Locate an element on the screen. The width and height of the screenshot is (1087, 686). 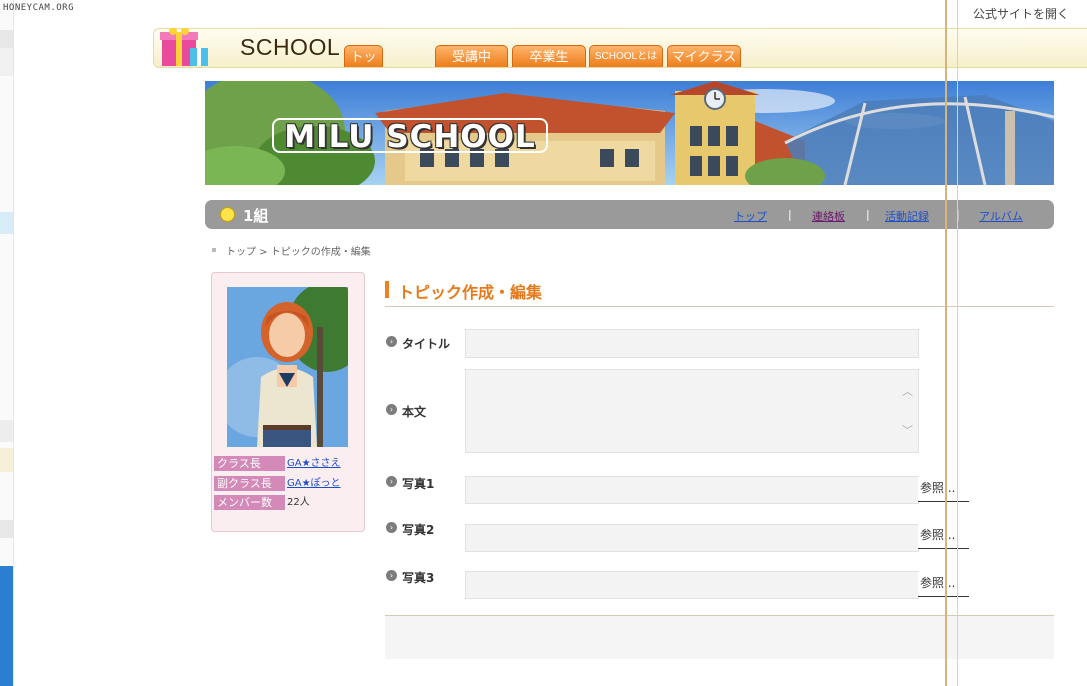
breadcrumb: トップ > トピックの作成・編集 is located at coordinates (298, 252).